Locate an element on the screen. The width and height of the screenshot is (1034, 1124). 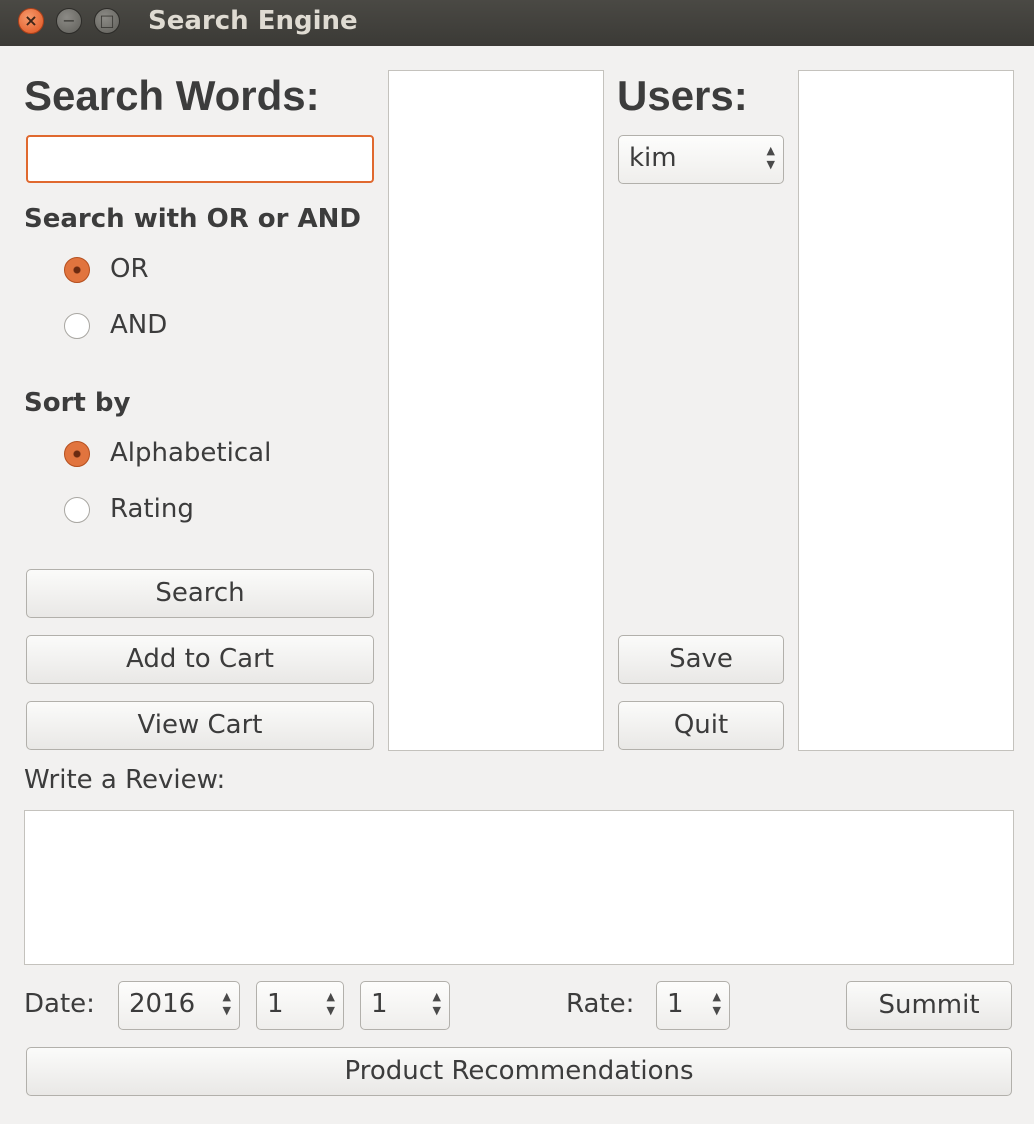
review-textarea is located at coordinates (519, 887).